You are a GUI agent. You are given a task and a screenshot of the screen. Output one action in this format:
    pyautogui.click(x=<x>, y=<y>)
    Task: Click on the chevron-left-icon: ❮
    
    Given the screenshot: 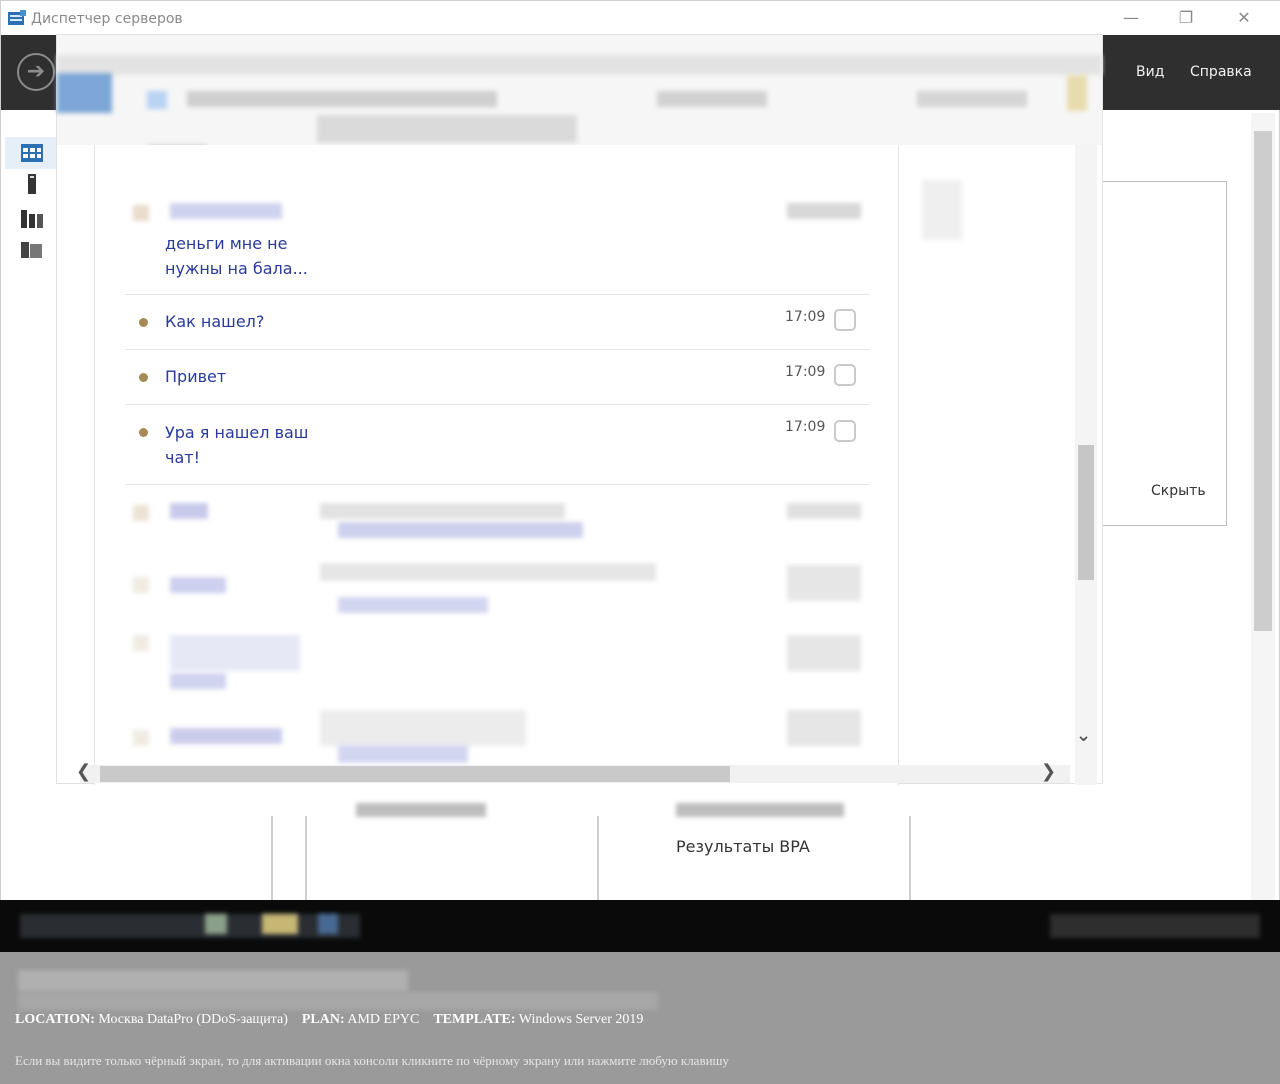 What is the action you would take?
    pyautogui.click(x=83, y=771)
    